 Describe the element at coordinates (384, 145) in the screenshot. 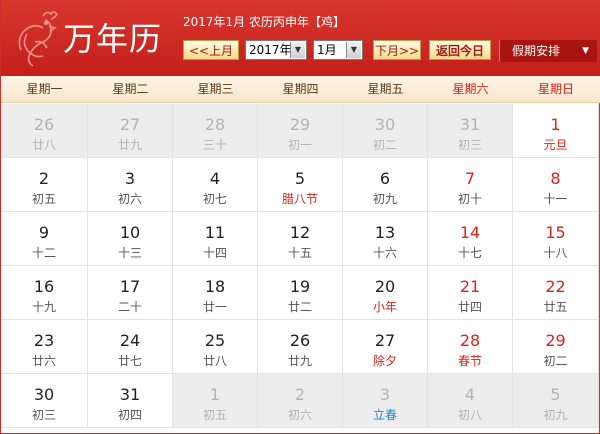

I see `lunar-date-label: 初二` at that location.